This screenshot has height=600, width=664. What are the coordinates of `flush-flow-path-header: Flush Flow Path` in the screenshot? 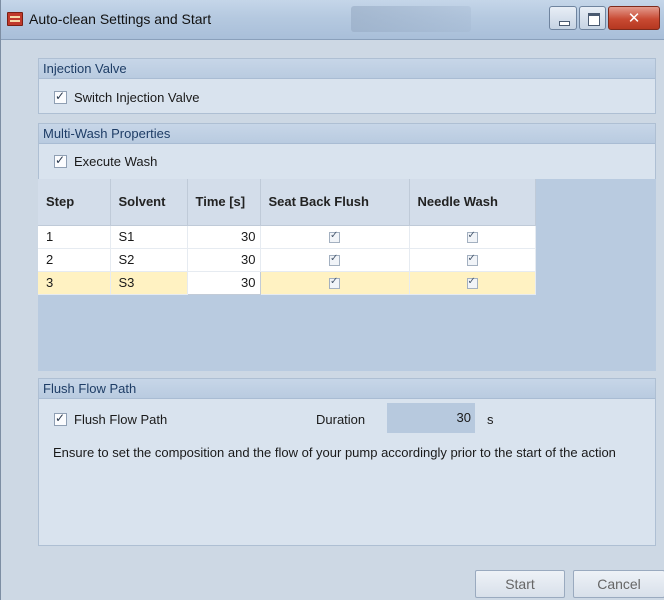 It's located at (347, 389).